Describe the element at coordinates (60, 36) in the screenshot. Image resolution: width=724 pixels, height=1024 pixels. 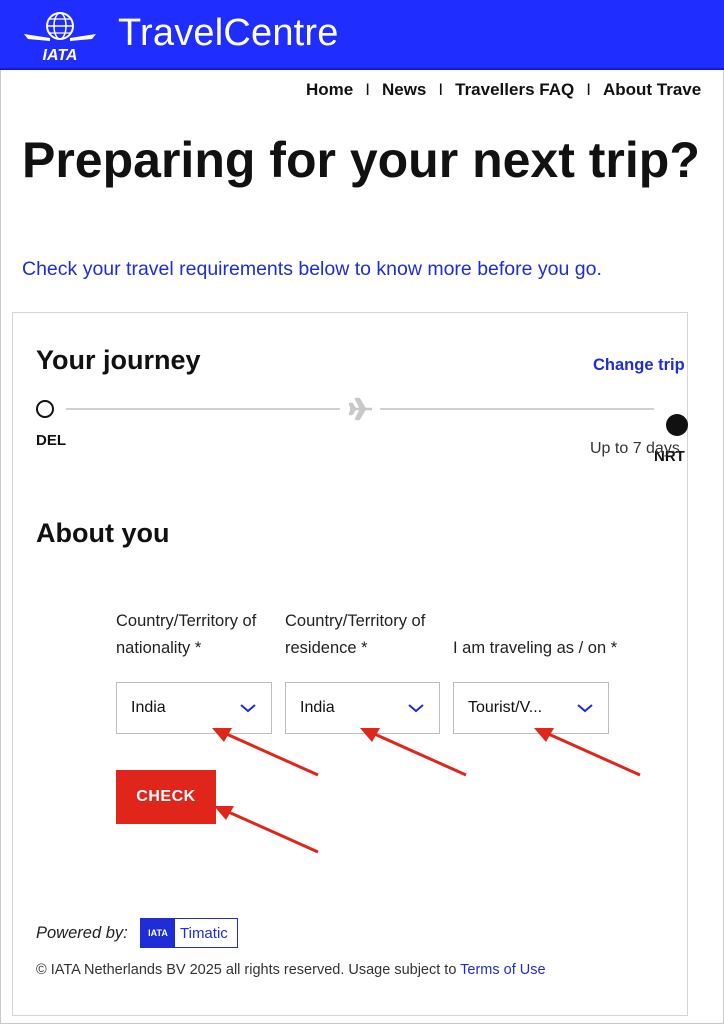
I see `iata-logo: IATA` at that location.